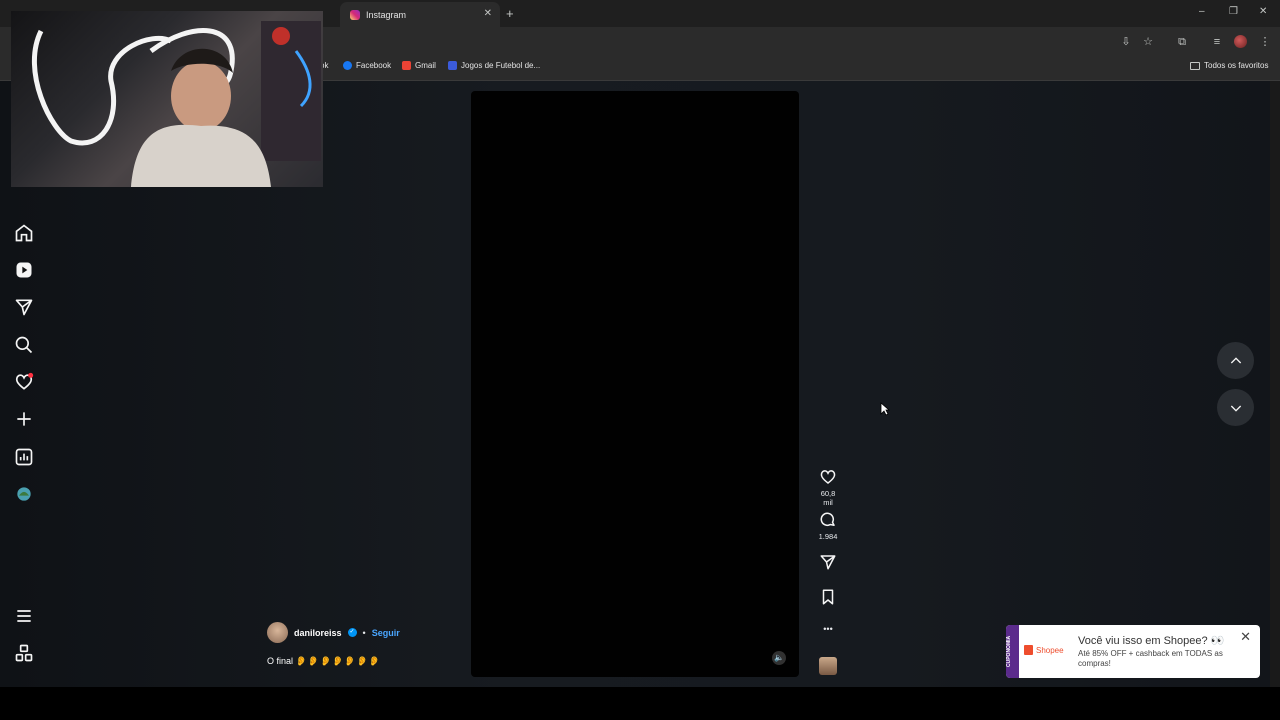 The image size is (1280, 720). I want to click on mute-toggle-icon: 🔈, so click(779, 658).